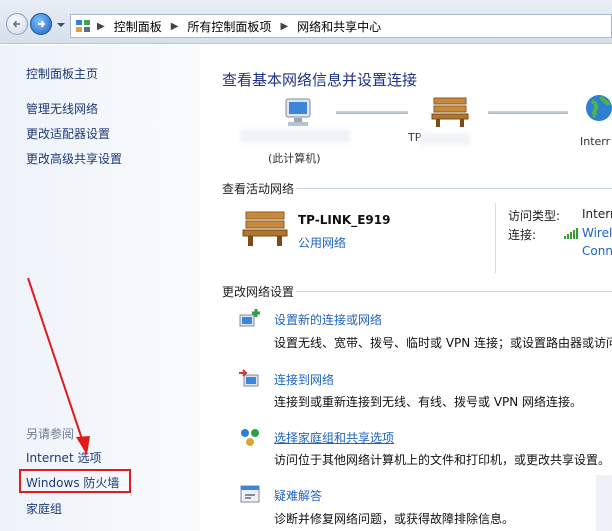 The width and height of the screenshot is (612, 531). Describe the element at coordinates (571, 233) in the screenshot. I see `wifi-signal-icon` at that location.